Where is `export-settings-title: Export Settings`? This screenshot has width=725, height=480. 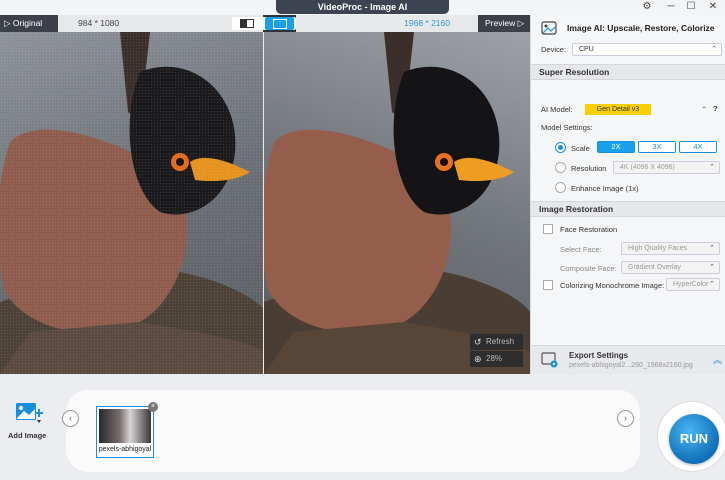 export-settings-title: Export Settings is located at coordinates (599, 355).